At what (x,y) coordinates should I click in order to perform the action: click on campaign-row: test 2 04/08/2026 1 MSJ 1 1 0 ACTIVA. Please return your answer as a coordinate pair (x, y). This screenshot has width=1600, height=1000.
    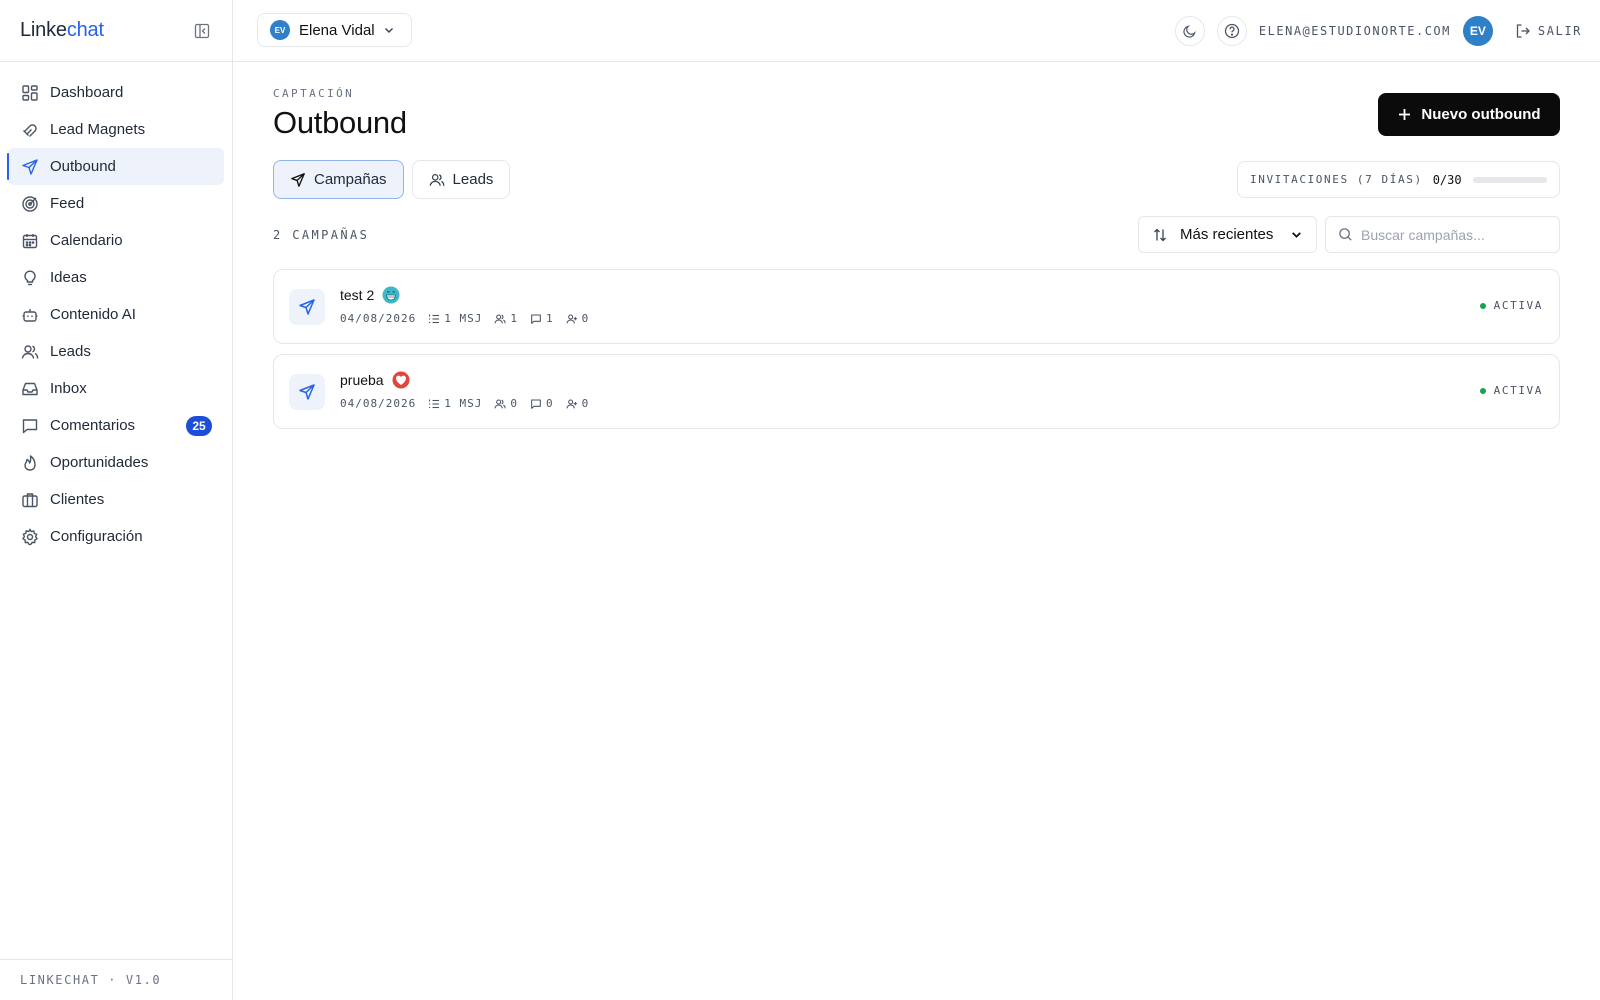
    Looking at the image, I should click on (916, 306).